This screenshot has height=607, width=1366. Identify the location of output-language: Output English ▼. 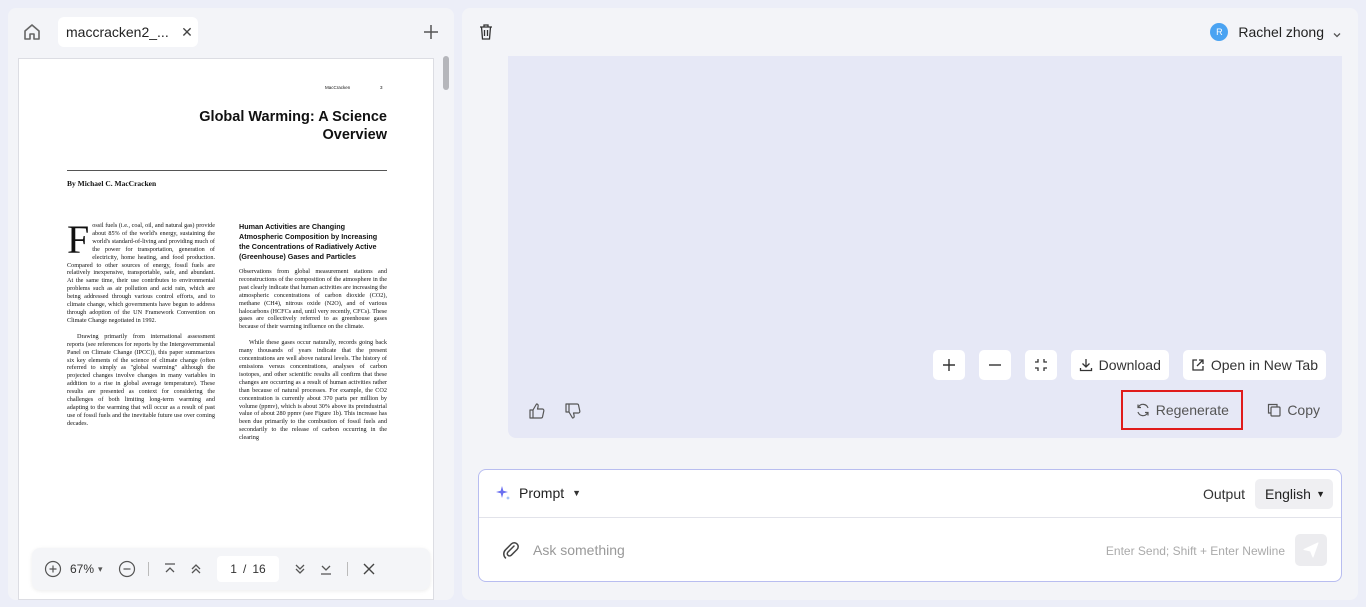
(1268, 494).